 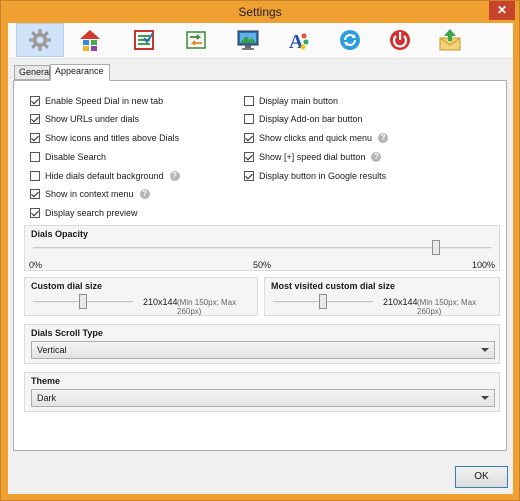 I want to click on option-show-plus-button: Show [+] speed dial button ?, so click(x=313, y=157).